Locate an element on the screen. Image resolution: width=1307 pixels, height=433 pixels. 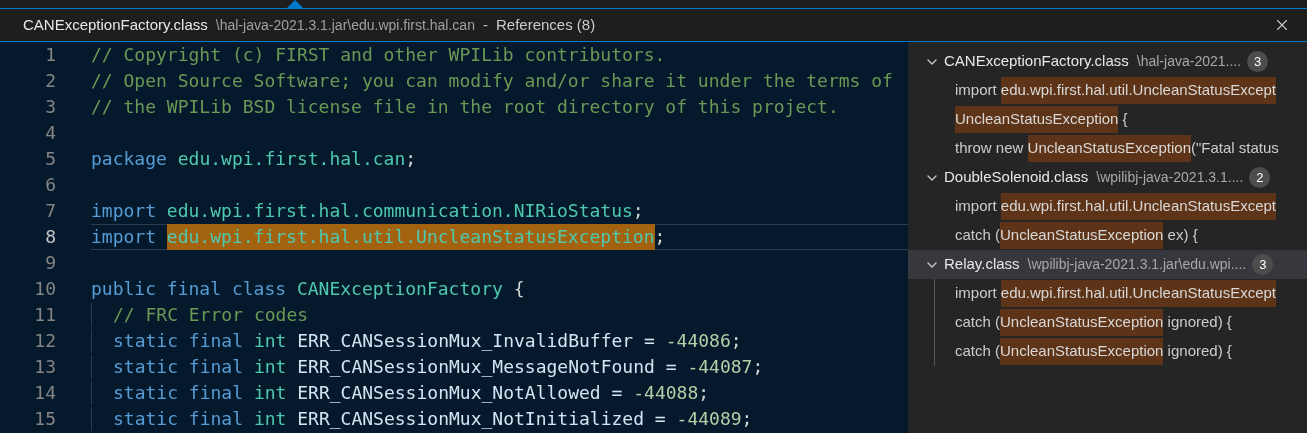
line-number: 1 is located at coordinates (50, 55).